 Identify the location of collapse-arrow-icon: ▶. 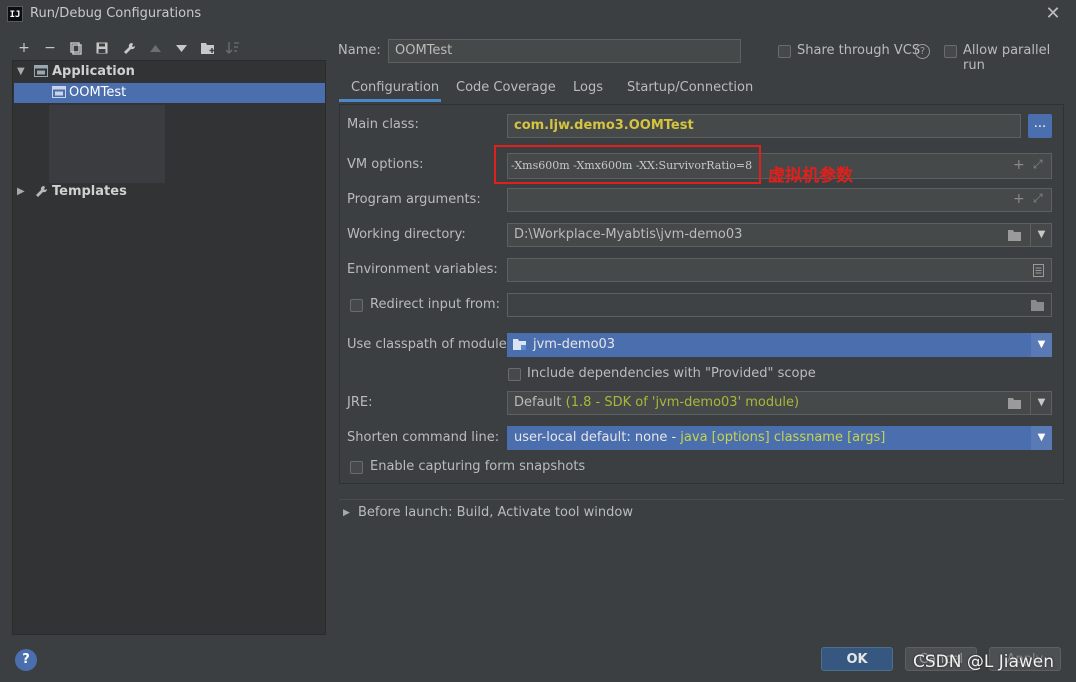
(21, 191).